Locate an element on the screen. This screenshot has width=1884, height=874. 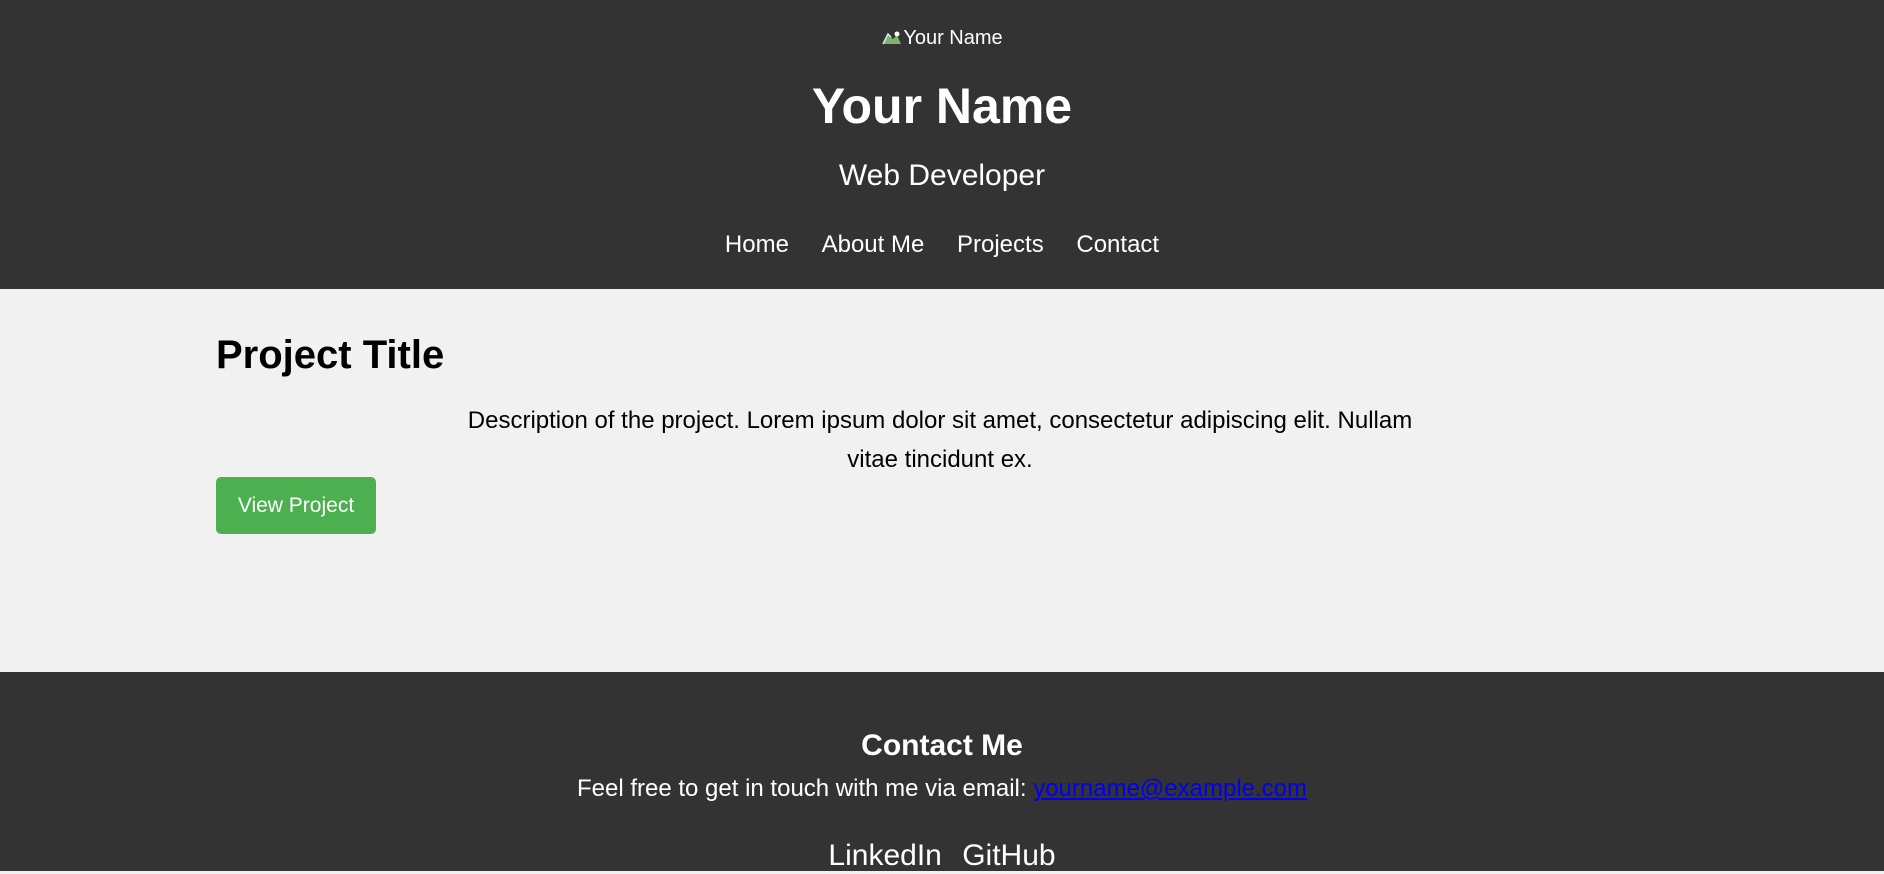
nav-home: Home is located at coordinates (757, 244).